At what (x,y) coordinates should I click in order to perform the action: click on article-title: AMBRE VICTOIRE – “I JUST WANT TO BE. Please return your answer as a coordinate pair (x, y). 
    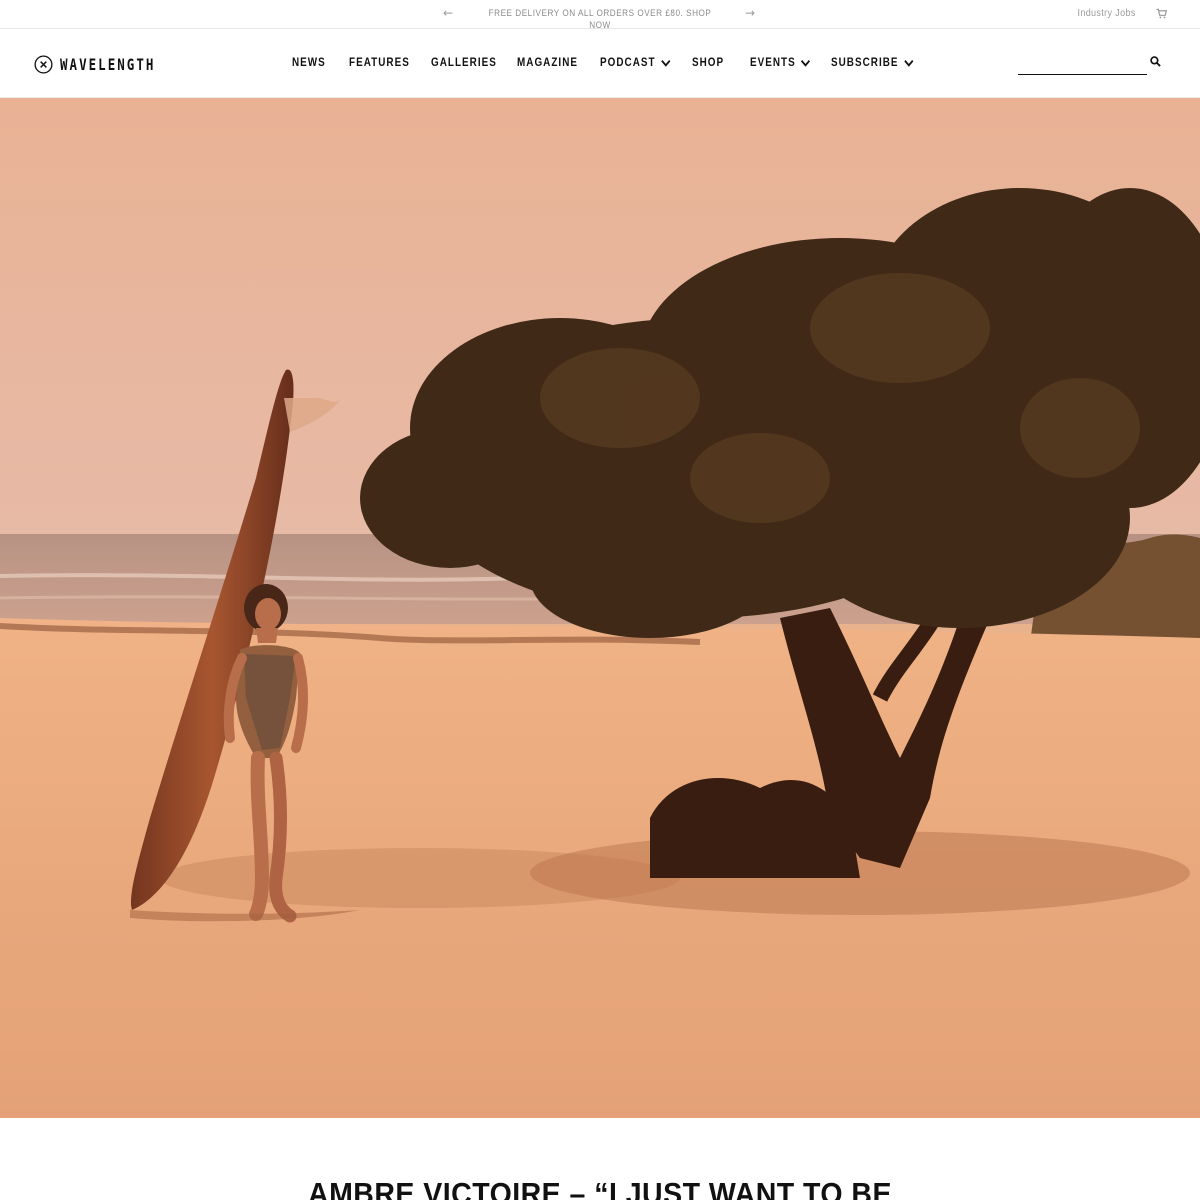
    Looking at the image, I should click on (600, 1188).